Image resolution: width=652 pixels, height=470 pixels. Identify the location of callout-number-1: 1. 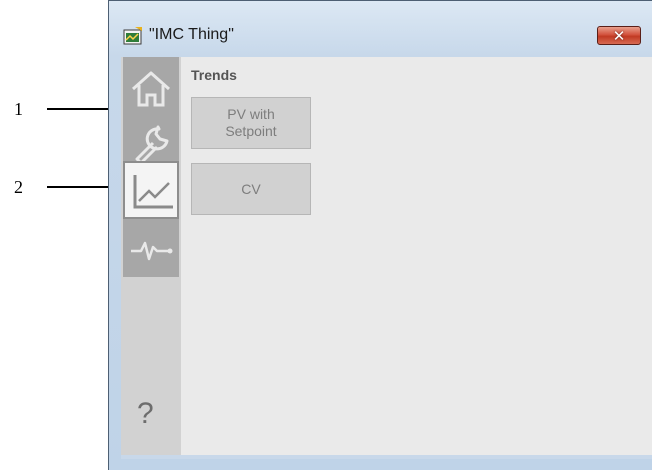
(18, 109).